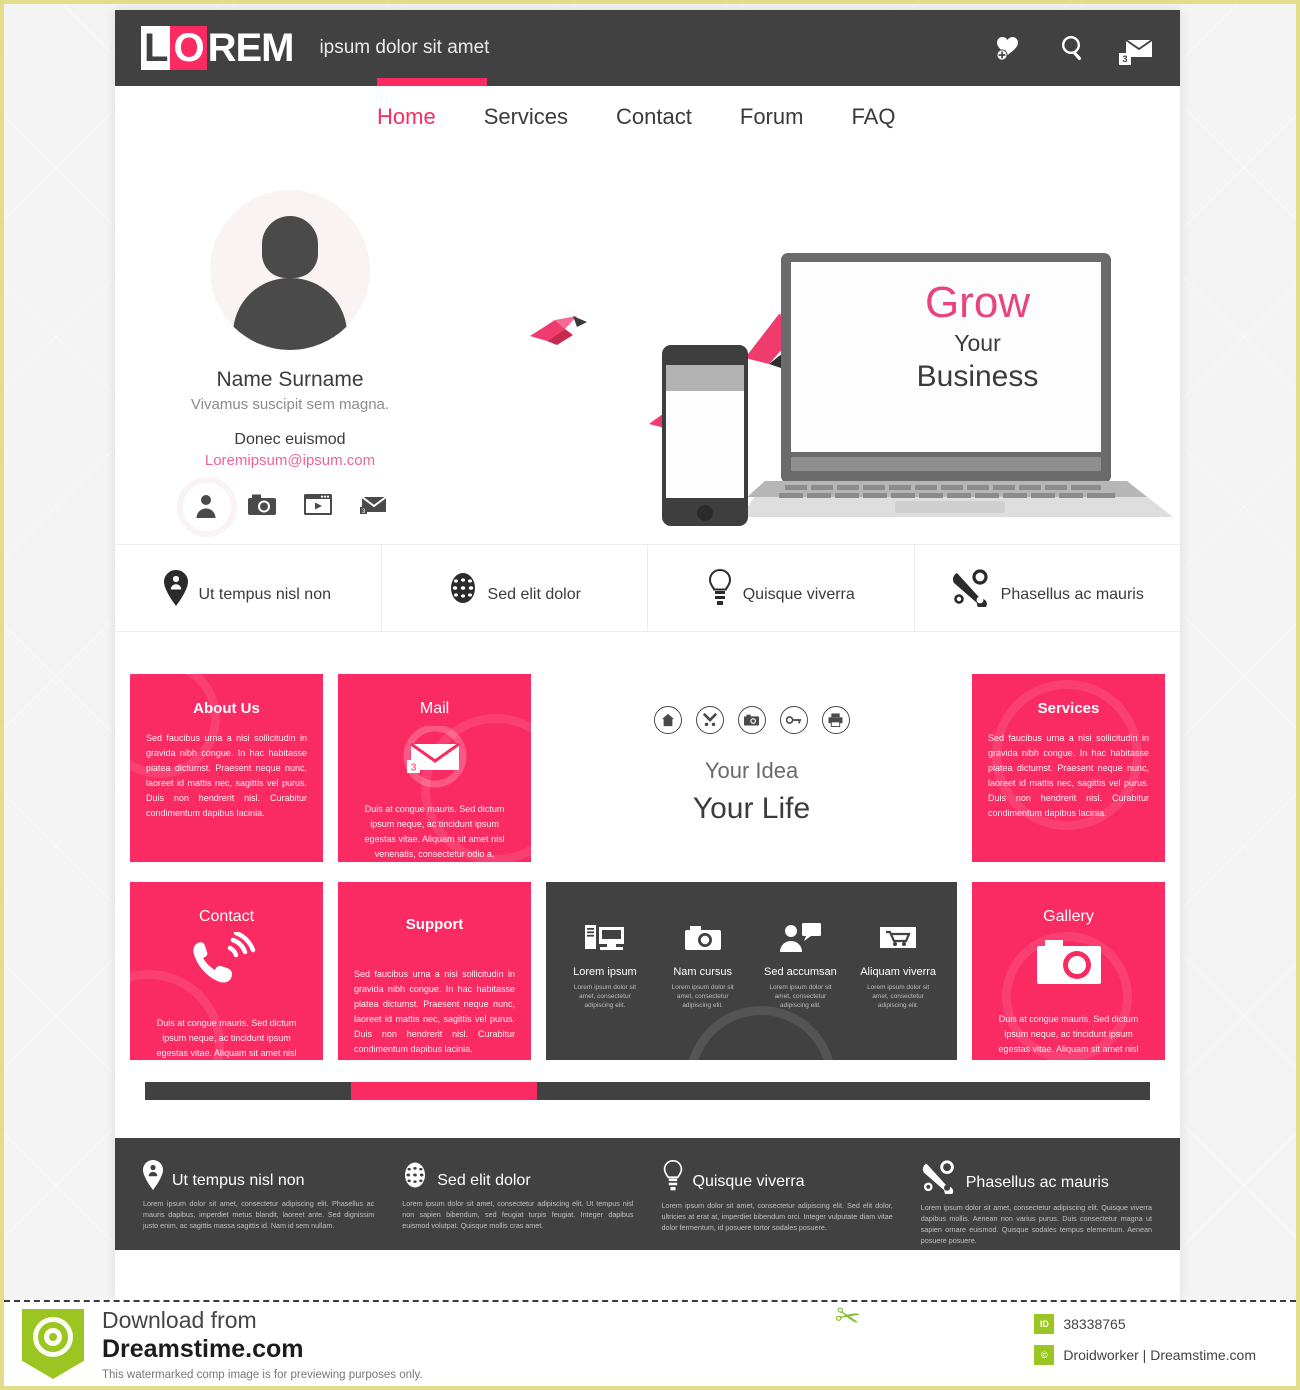 This screenshot has width=1300, height=1390. What do you see at coordinates (647, 48) in the screenshot?
I see `top-header-bar: L O REM ipsum dolor sit amet 3` at bounding box center [647, 48].